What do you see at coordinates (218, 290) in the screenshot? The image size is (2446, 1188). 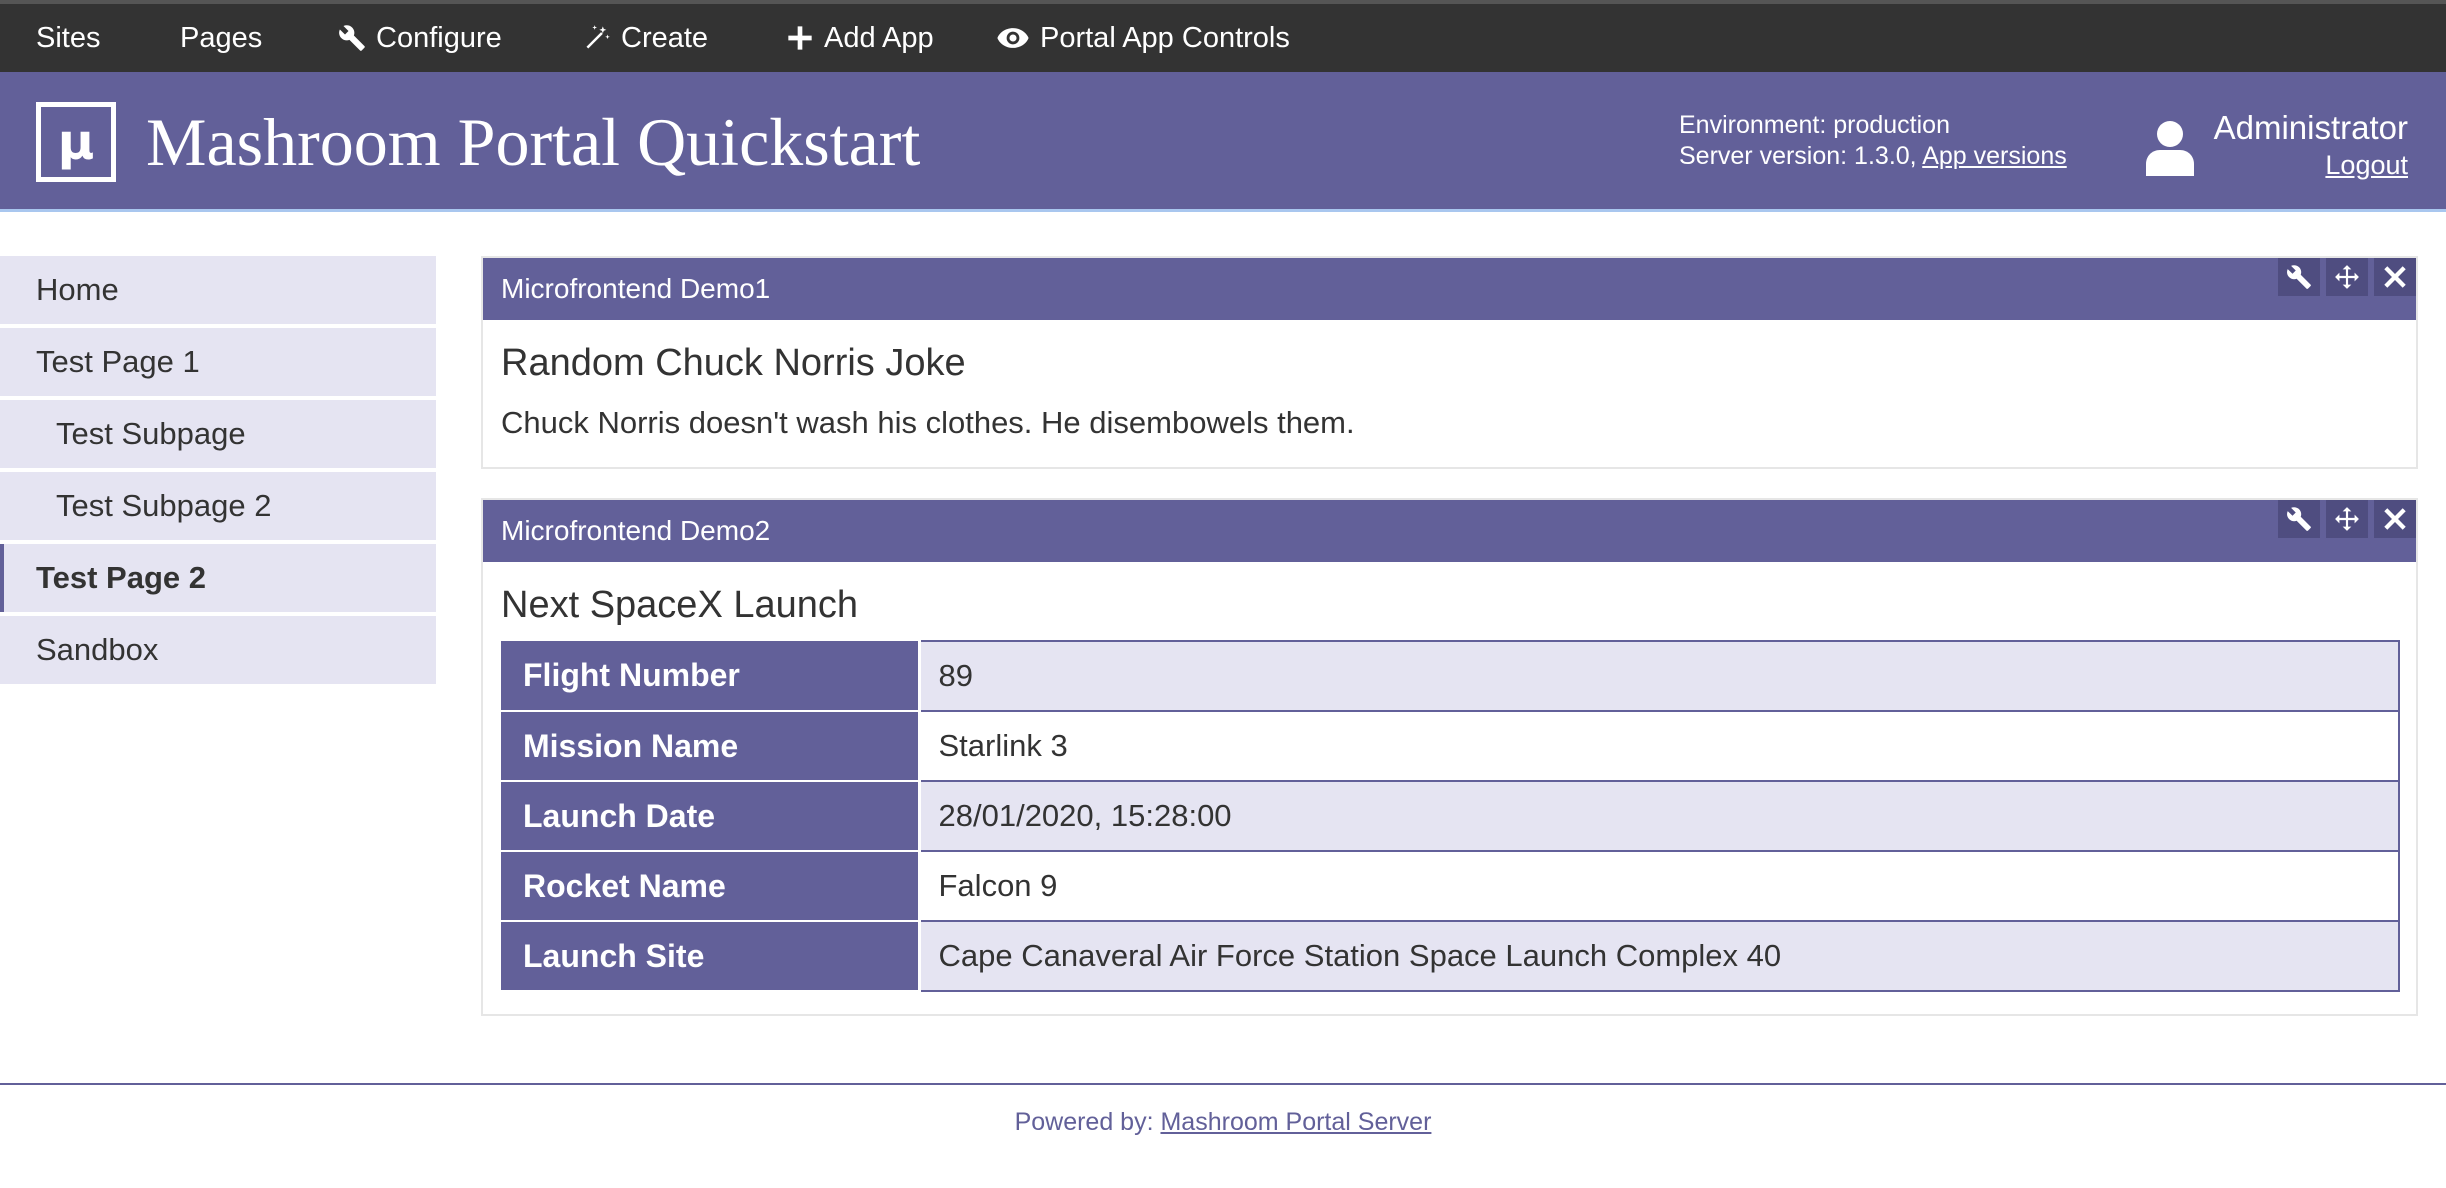 I see `sidebar-item-home: Home` at bounding box center [218, 290].